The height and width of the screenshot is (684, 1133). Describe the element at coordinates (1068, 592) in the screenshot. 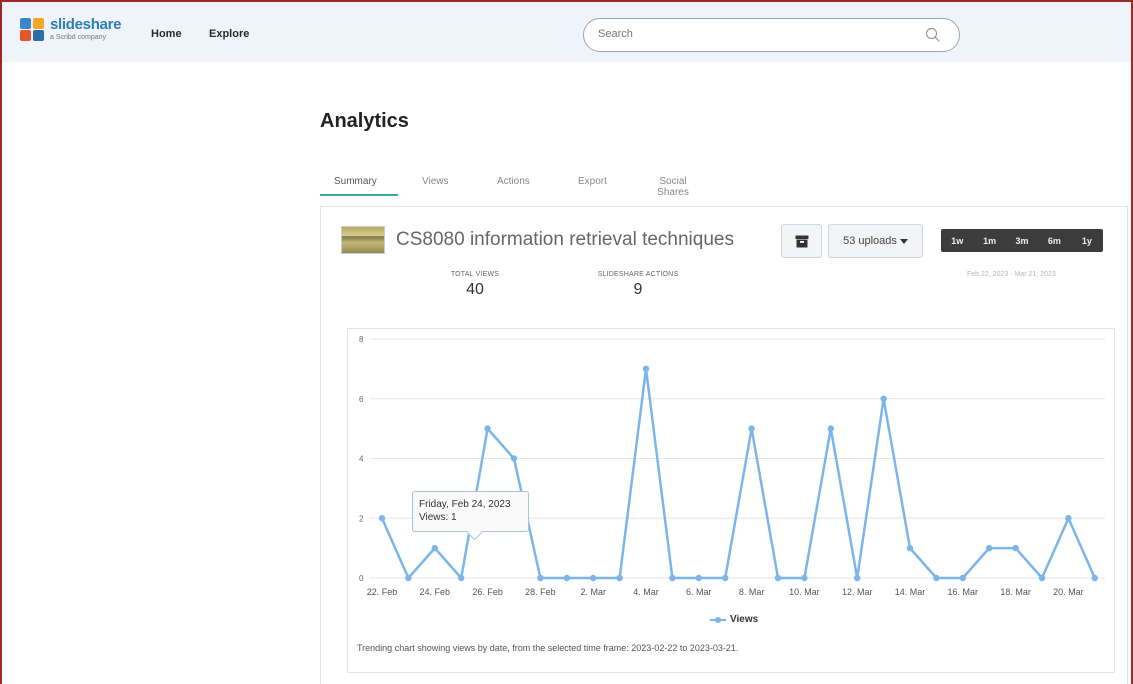

I see `x-tick-label: 20. Mar` at that location.